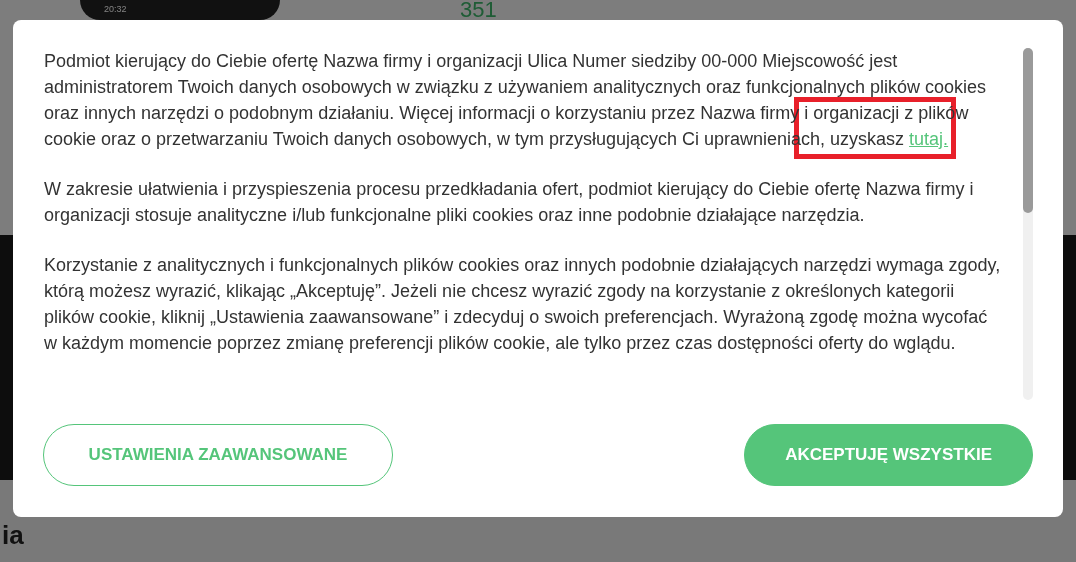 This screenshot has width=1076, height=562. Describe the element at coordinates (888, 455) in the screenshot. I see `accept-all-button: AKCEPTUJĘ WSZYSTKIE` at that location.